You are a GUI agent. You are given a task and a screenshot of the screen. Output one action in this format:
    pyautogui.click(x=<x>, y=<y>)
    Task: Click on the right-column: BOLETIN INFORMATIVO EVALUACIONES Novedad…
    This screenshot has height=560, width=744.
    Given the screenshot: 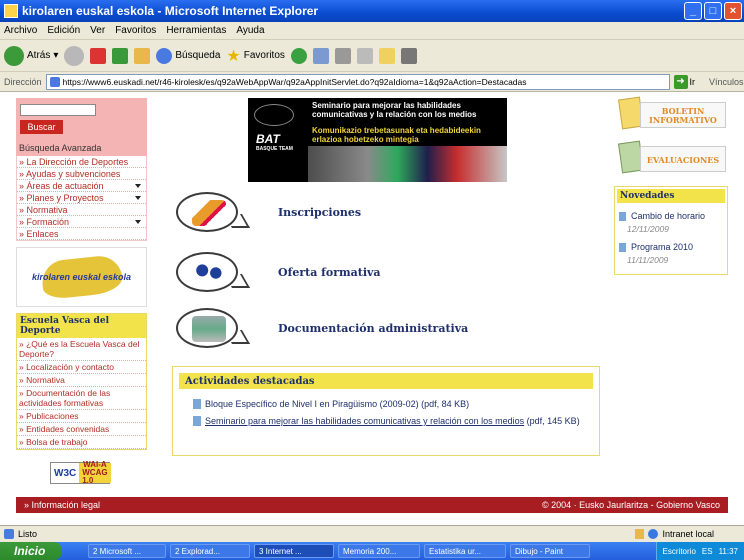 What is the action you would take?
    pyautogui.click(x=671, y=185)
    